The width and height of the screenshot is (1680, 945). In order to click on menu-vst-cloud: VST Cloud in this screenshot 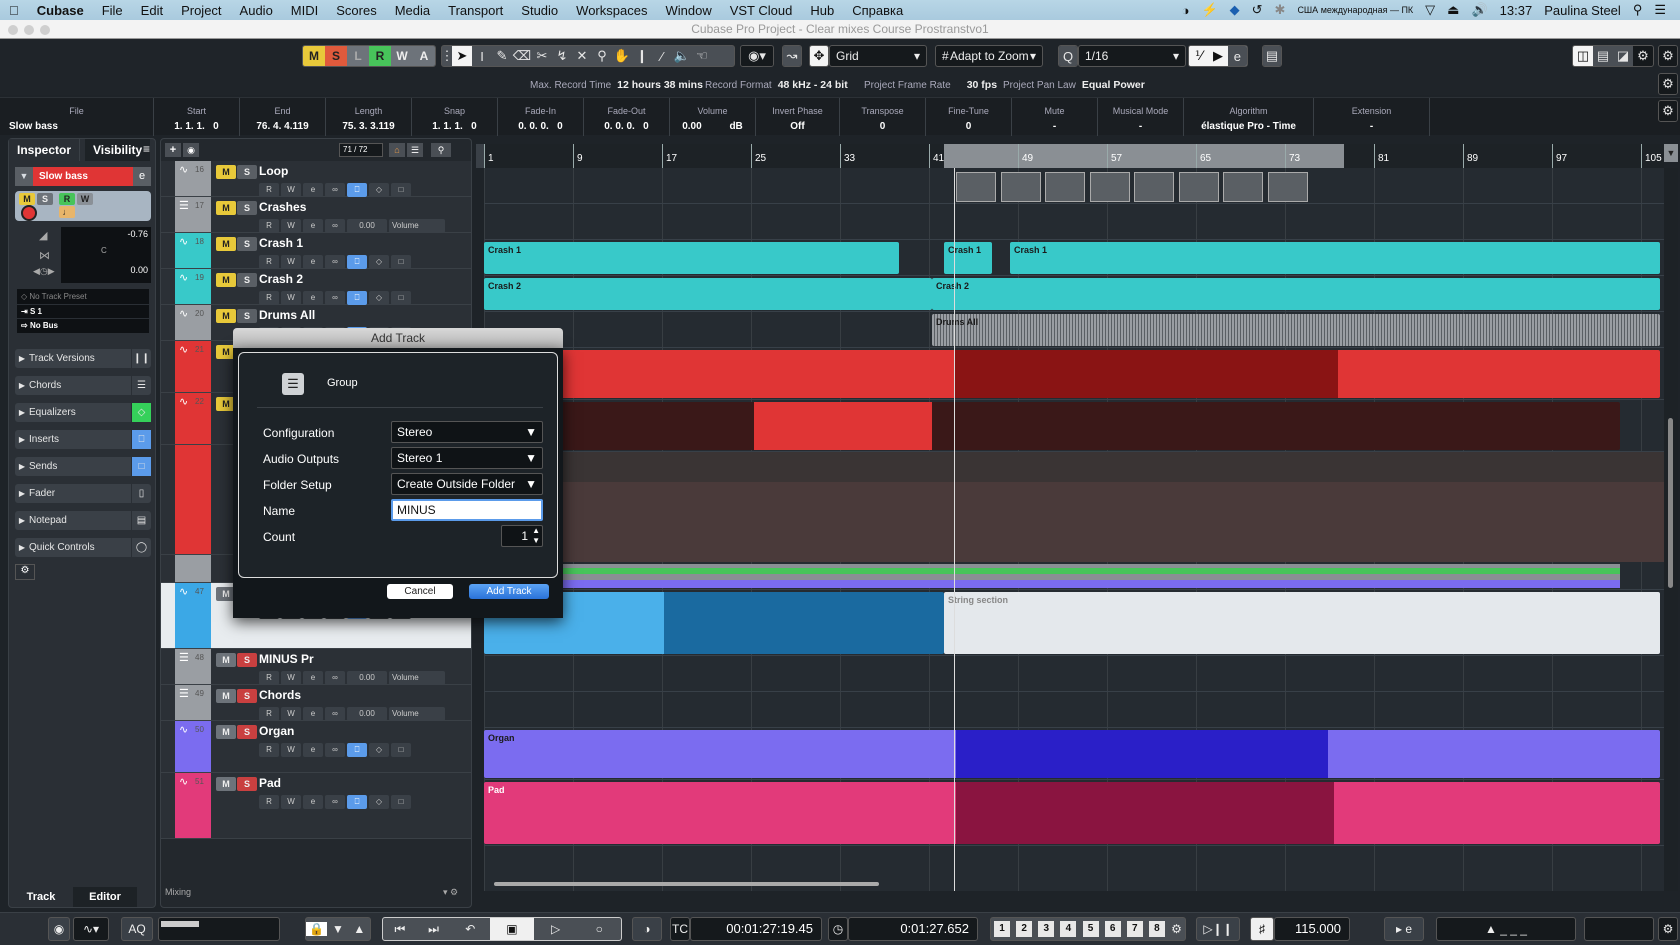, I will do `click(761, 10)`.